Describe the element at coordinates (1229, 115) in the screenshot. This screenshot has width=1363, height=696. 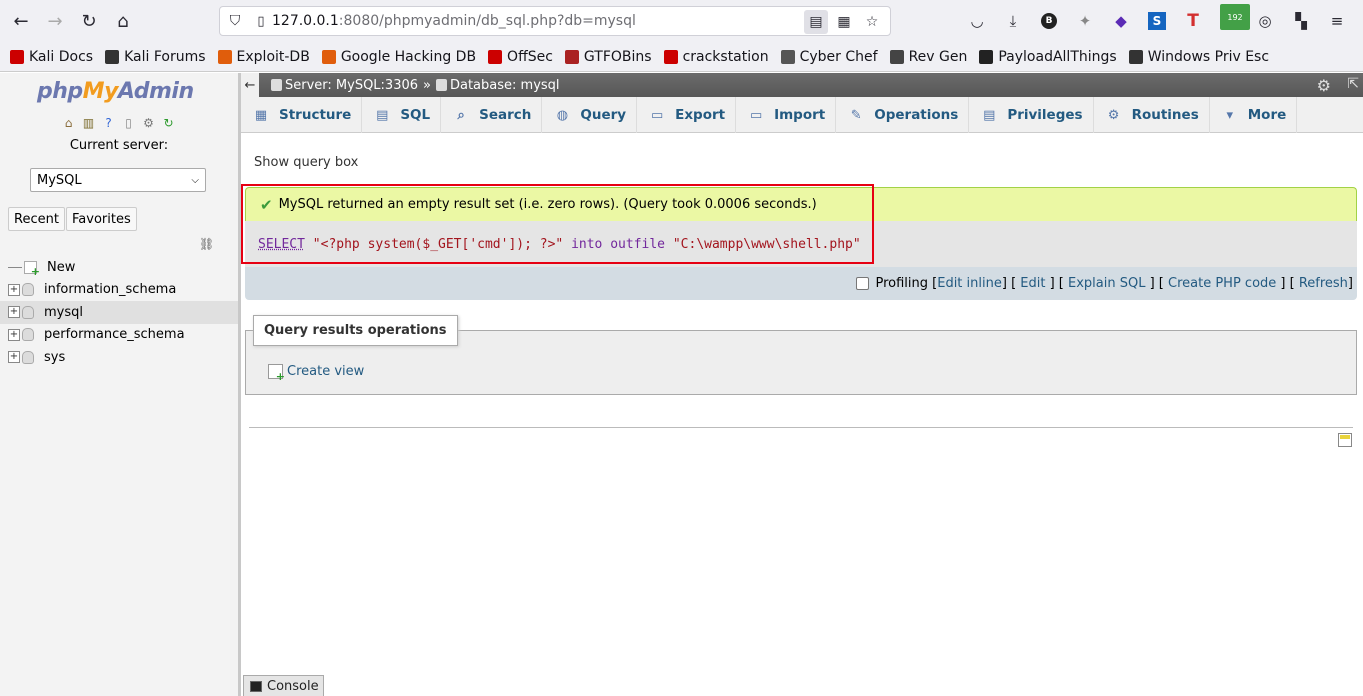
I see `more-icon: ▾` at that location.